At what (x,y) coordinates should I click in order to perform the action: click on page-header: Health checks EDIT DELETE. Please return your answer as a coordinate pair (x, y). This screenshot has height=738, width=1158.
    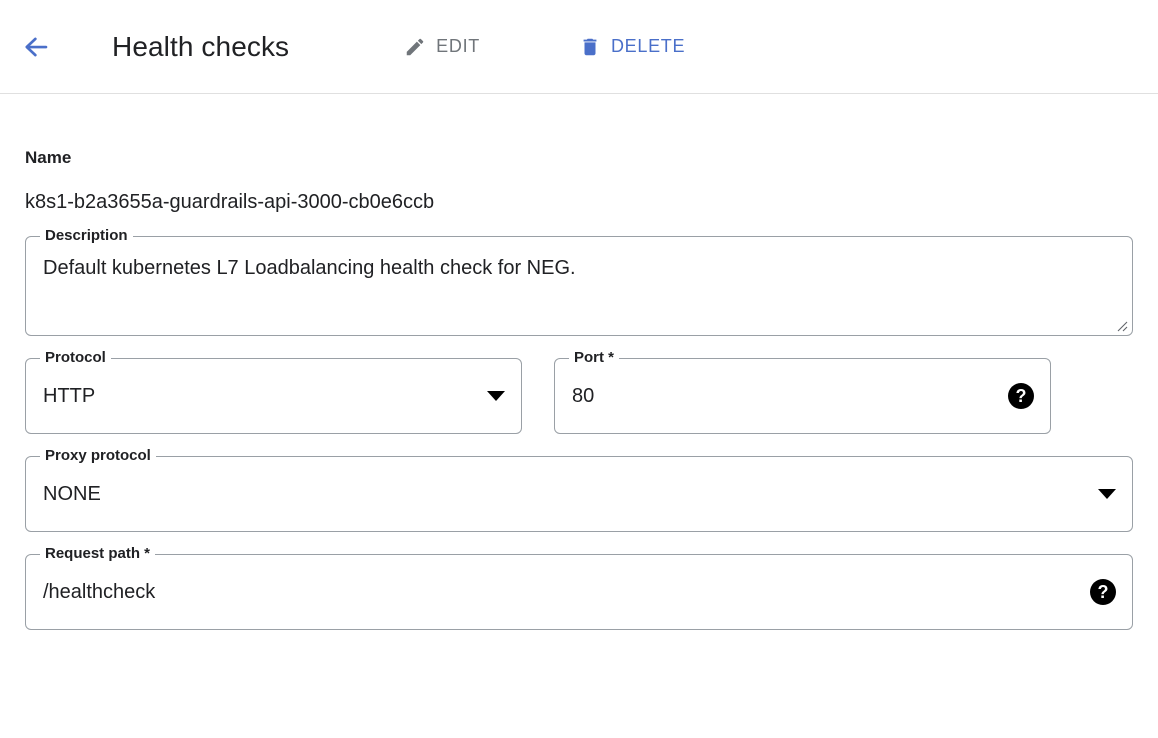
    Looking at the image, I should click on (579, 47).